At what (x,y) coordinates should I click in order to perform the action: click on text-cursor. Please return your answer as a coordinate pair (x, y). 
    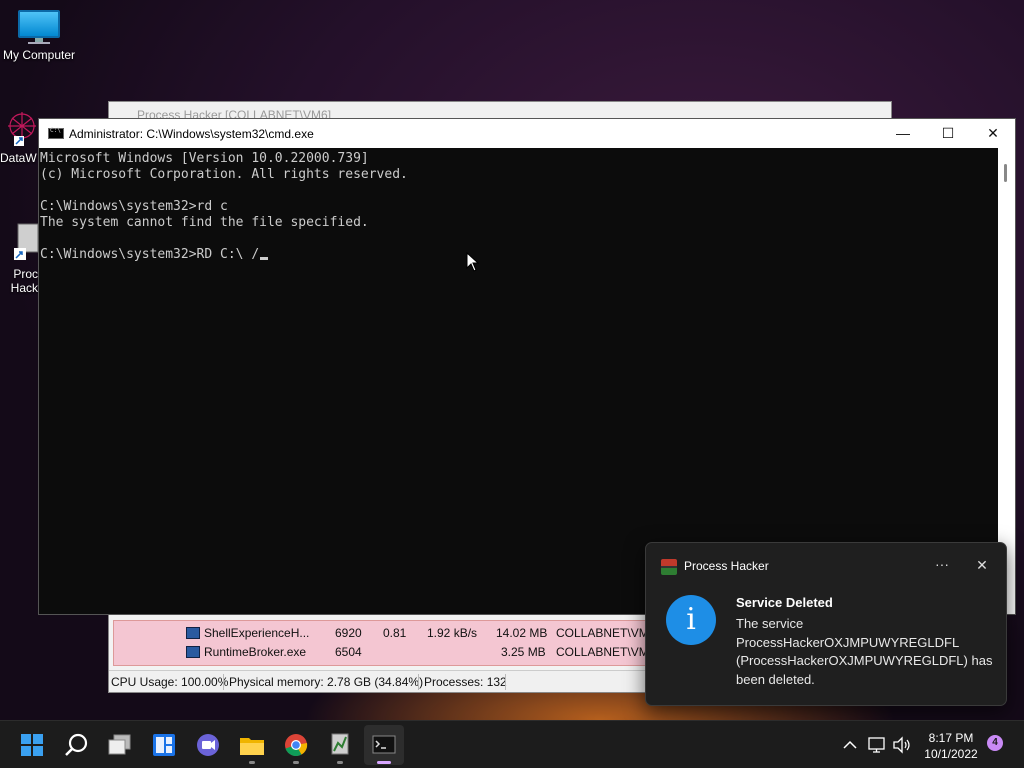
    Looking at the image, I should click on (264, 258).